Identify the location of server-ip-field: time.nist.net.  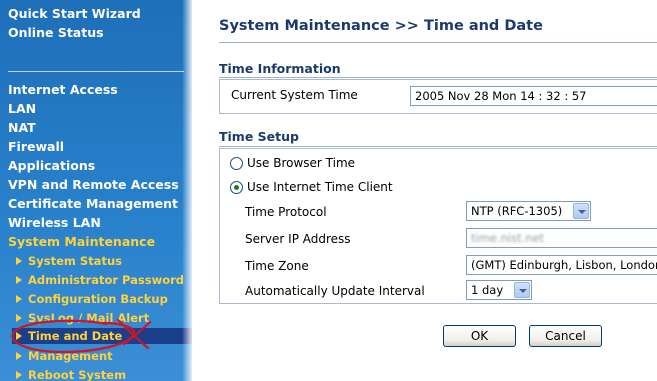
(561, 238).